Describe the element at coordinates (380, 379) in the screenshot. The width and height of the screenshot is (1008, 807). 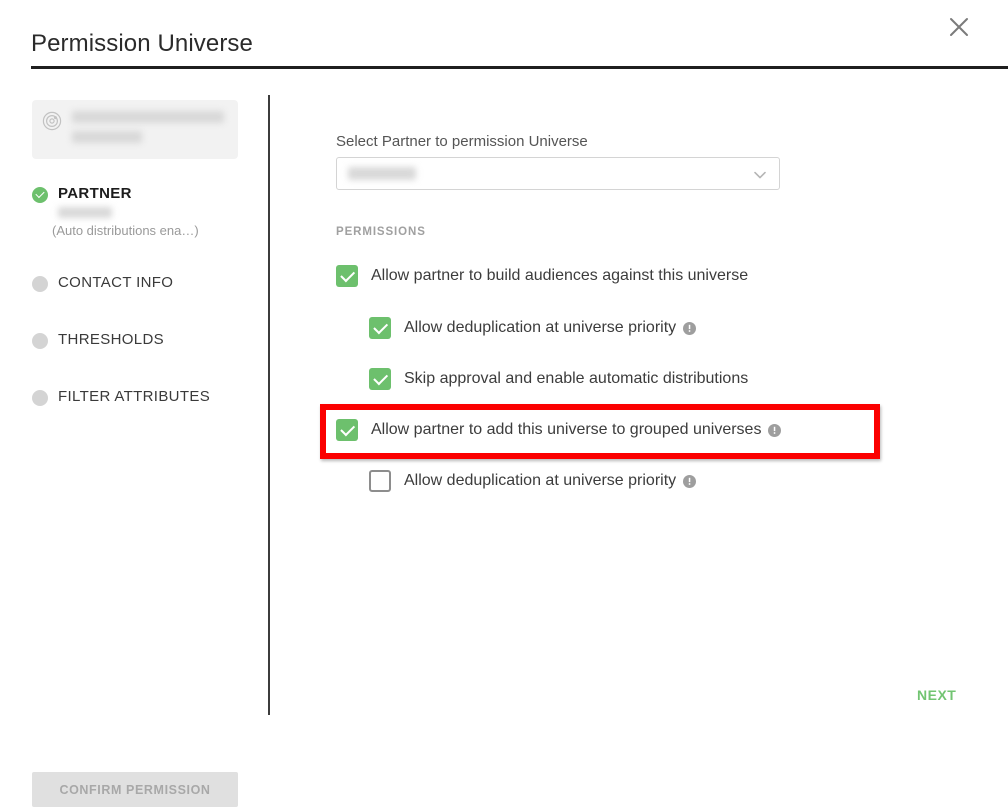
I see `checkbox-skip-approval` at that location.